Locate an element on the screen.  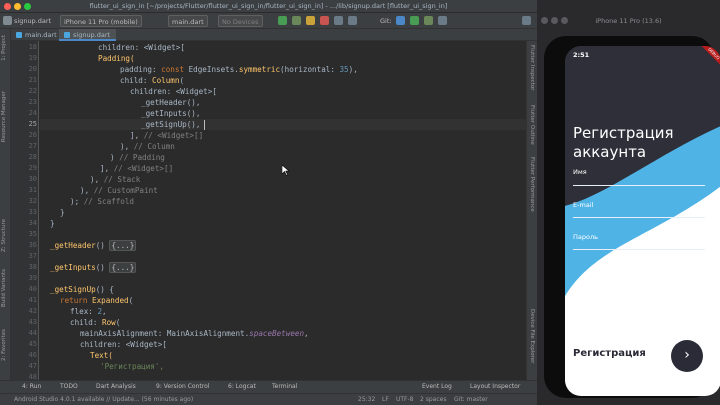
name-field is located at coordinates (639, 185).